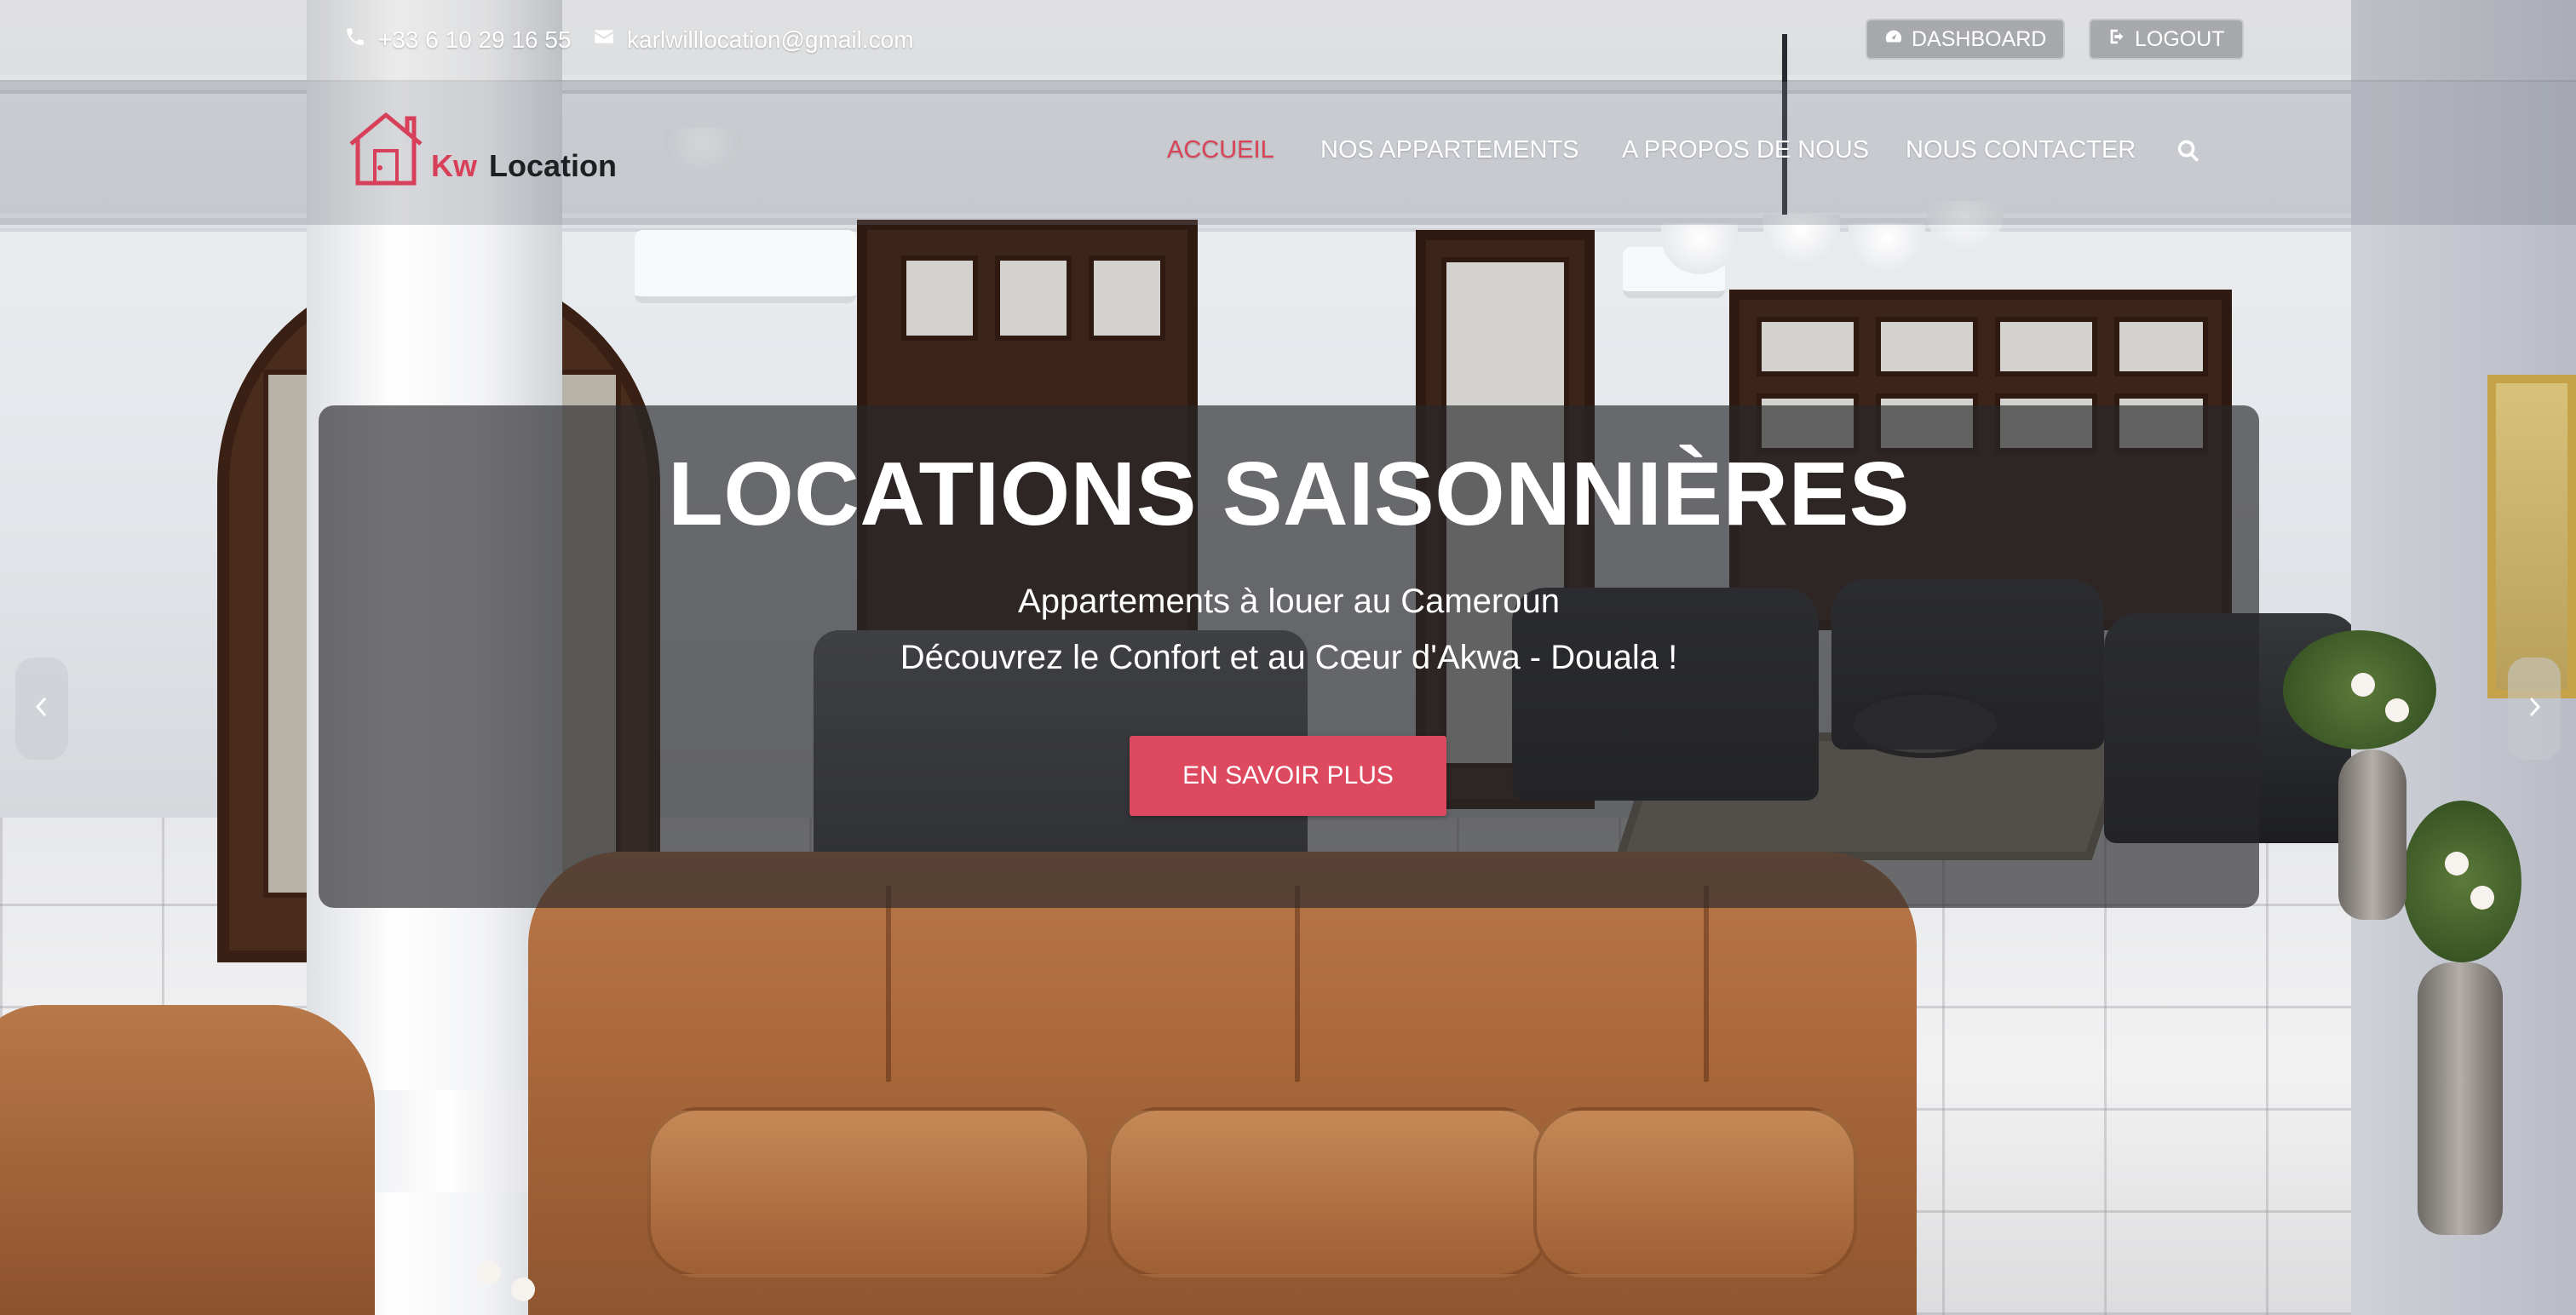  I want to click on site-logo: Kw Location, so click(481, 152).